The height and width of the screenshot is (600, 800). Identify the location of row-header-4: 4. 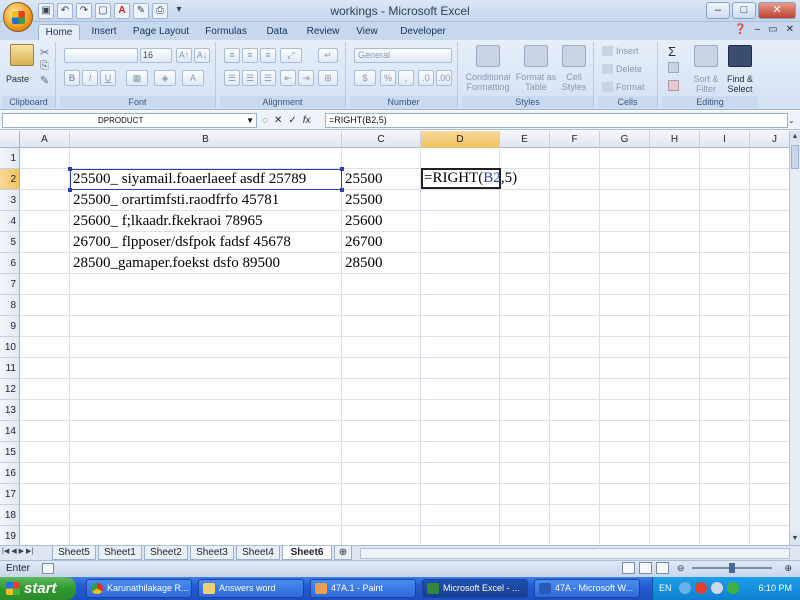
(10, 221).